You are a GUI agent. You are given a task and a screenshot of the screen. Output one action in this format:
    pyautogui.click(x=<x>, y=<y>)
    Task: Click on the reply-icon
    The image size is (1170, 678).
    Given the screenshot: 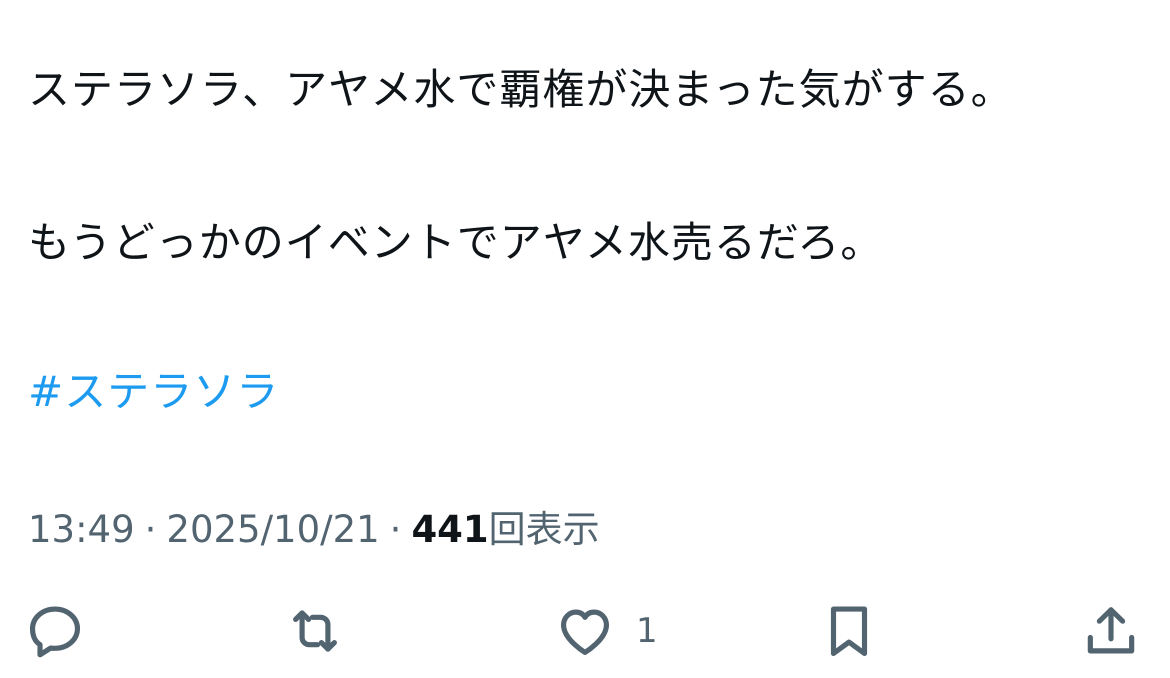 What is the action you would take?
    pyautogui.click(x=55, y=631)
    